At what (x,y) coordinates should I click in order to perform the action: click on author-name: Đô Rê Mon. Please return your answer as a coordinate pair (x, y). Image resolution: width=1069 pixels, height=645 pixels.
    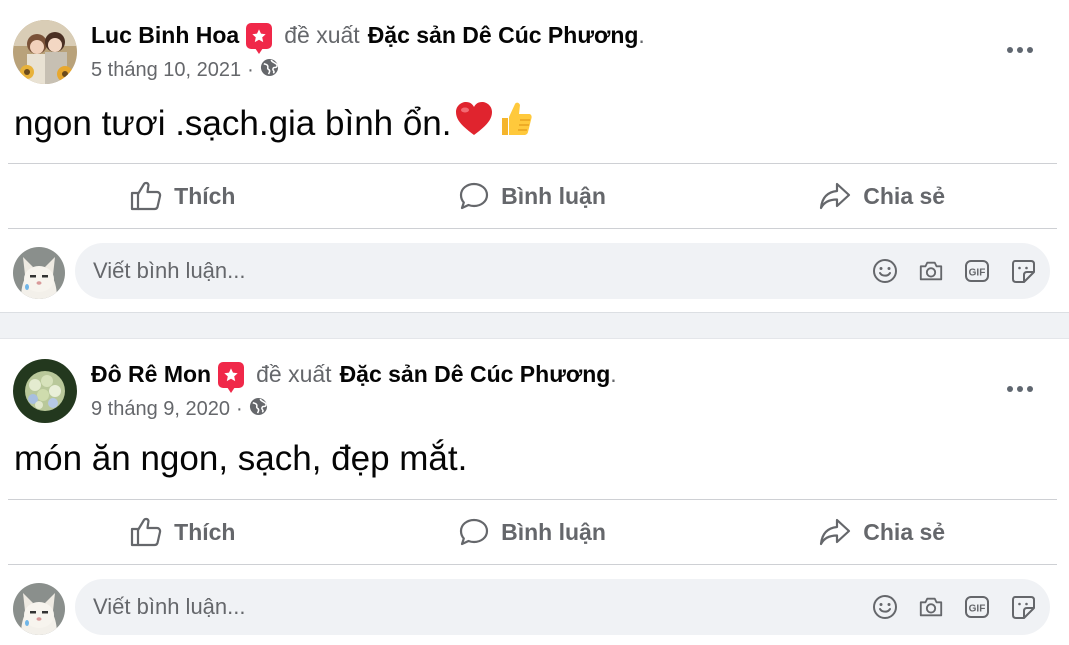
    Looking at the image, I should click on (151, 374).